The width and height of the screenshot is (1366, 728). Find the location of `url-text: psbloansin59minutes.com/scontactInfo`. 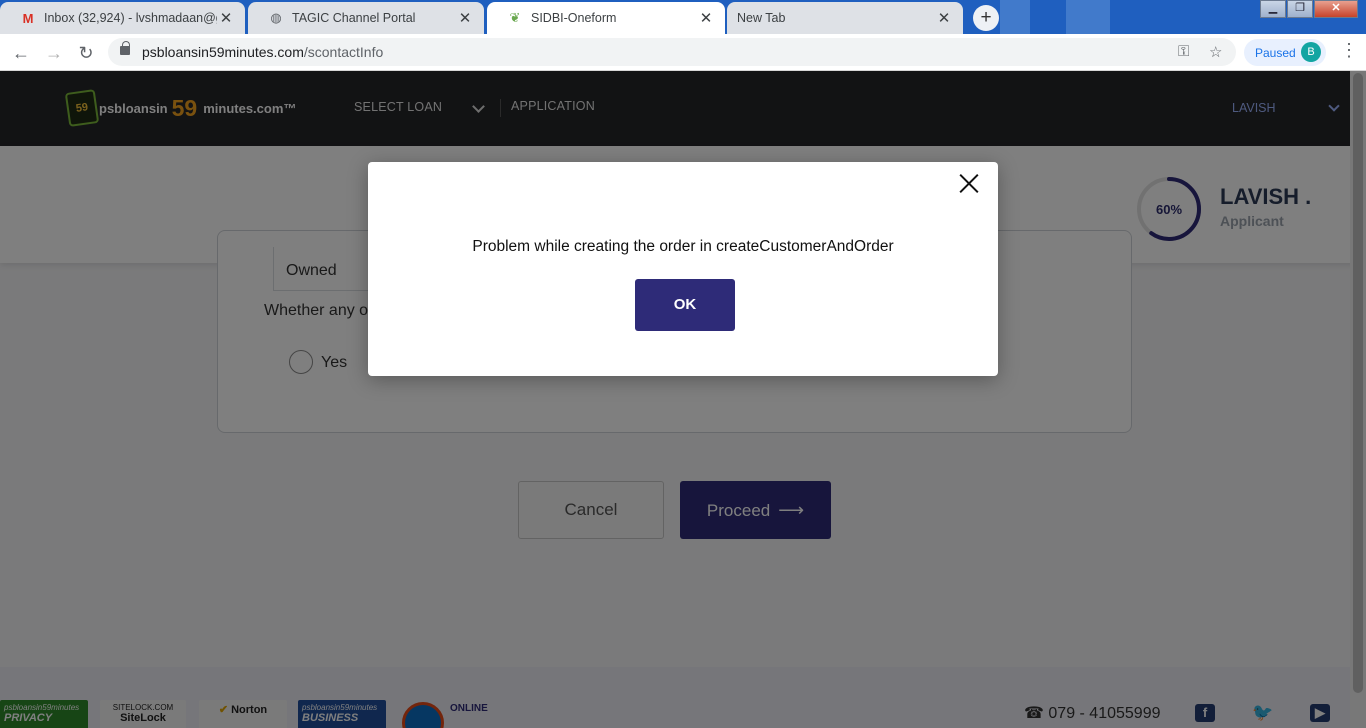

url-text: psbloansin59minutes.com/scontactInfo is located at coordinates (262, 52).